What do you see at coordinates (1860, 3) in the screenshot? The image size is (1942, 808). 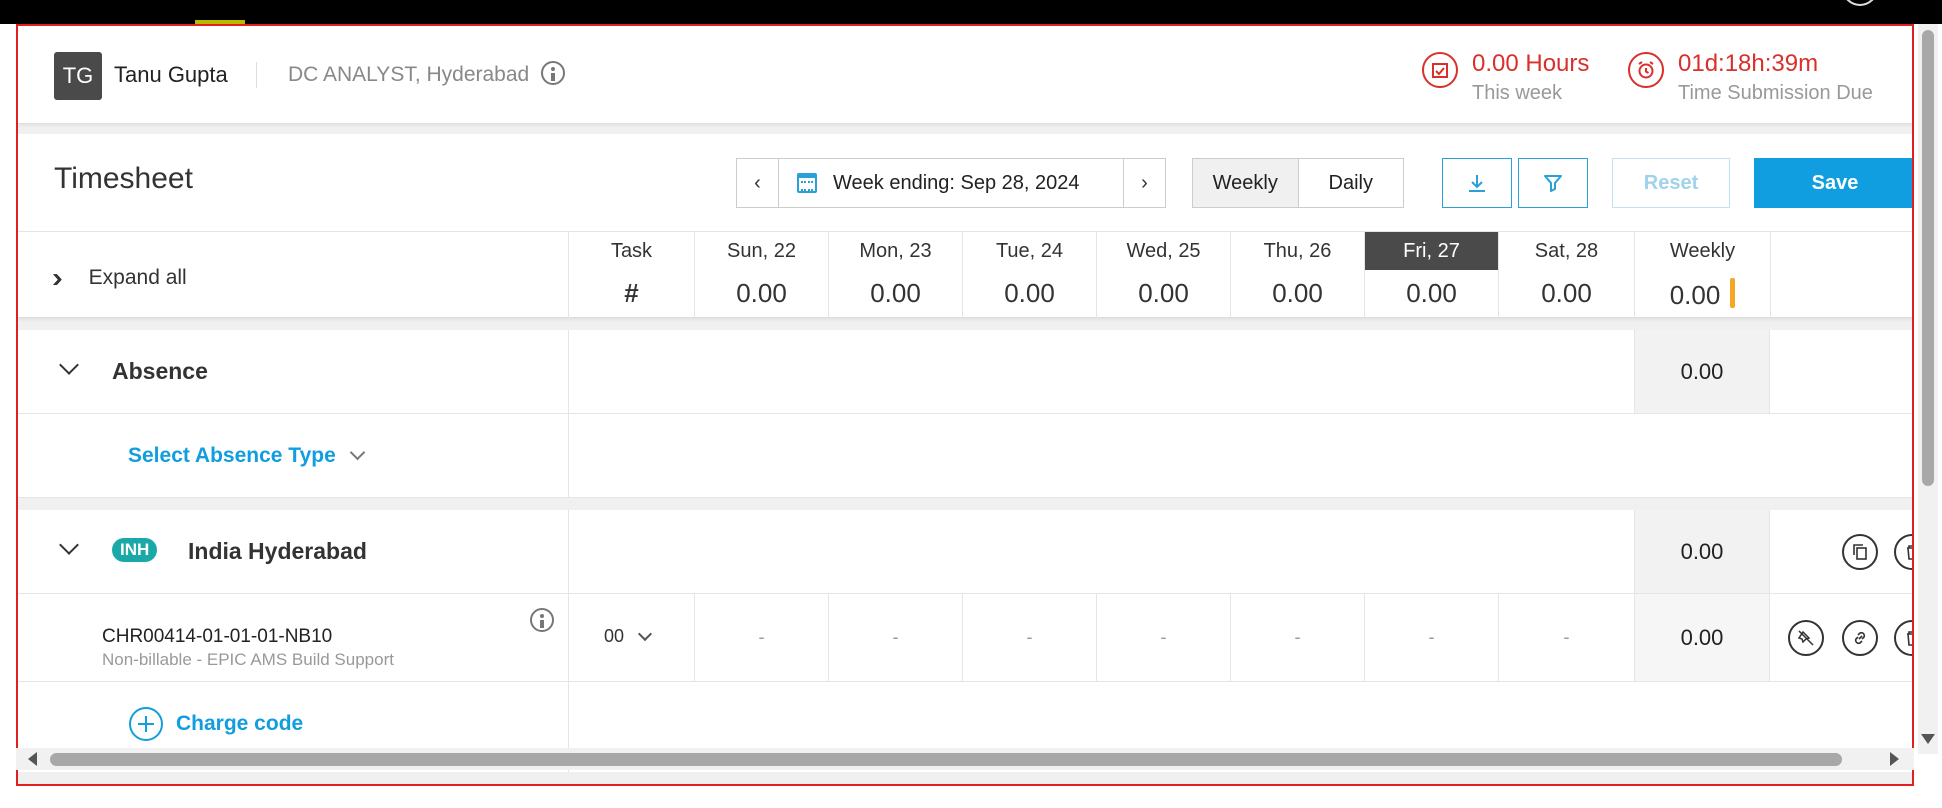 I see `profile-menu-icon` at bounding box center [1860, 3].